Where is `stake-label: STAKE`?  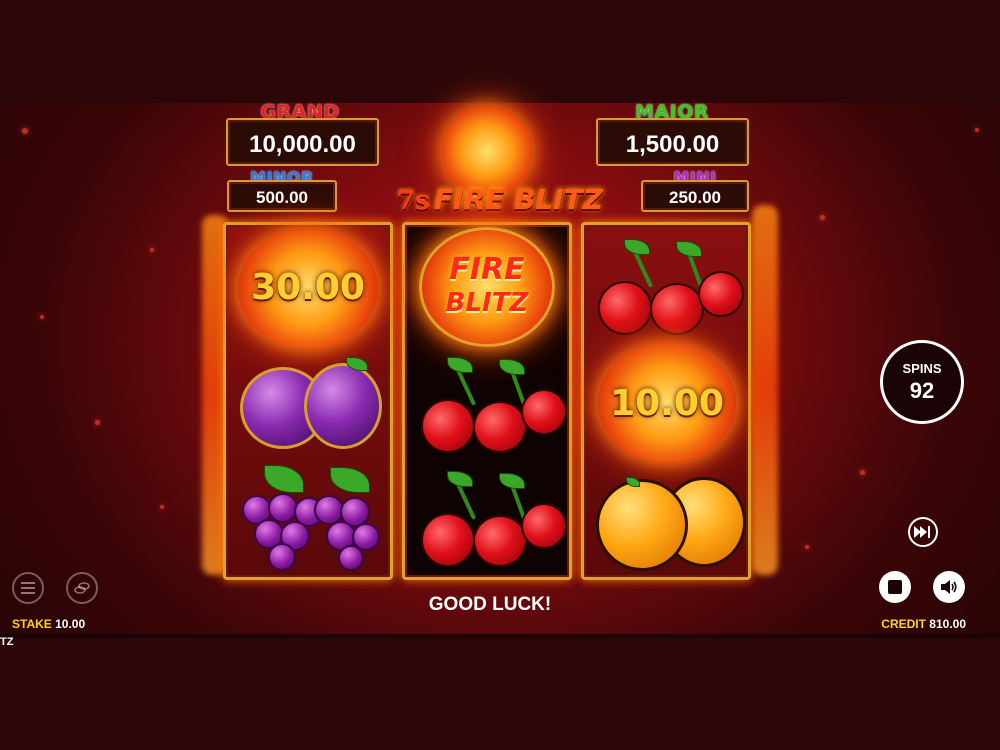 stake-label: STAKE is located at coordinates (32, 624).